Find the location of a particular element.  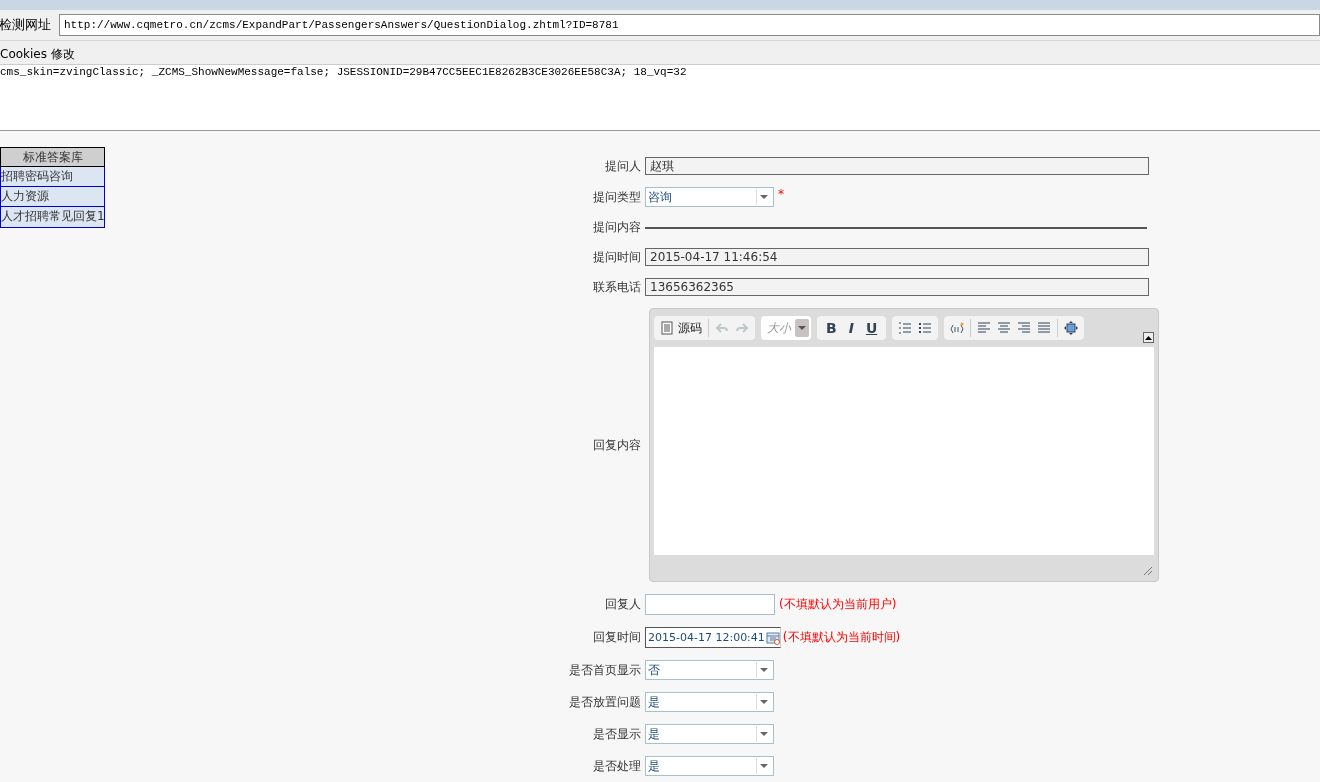

field-label: 提问人 is located at coordinates (622, 166).